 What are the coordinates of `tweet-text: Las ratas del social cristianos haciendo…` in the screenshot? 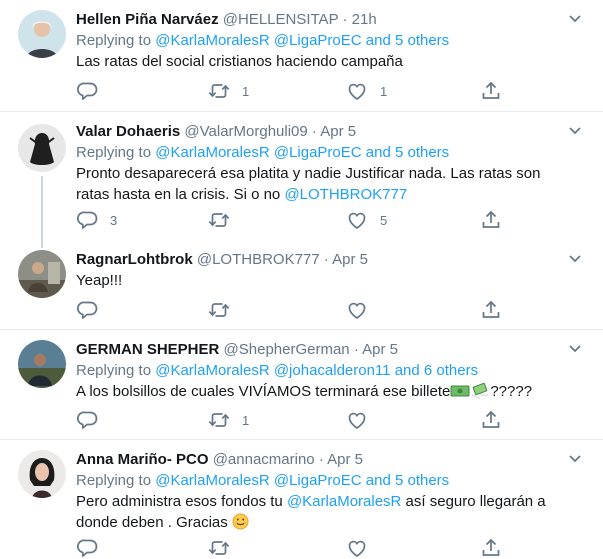 It's located at (239, 61).